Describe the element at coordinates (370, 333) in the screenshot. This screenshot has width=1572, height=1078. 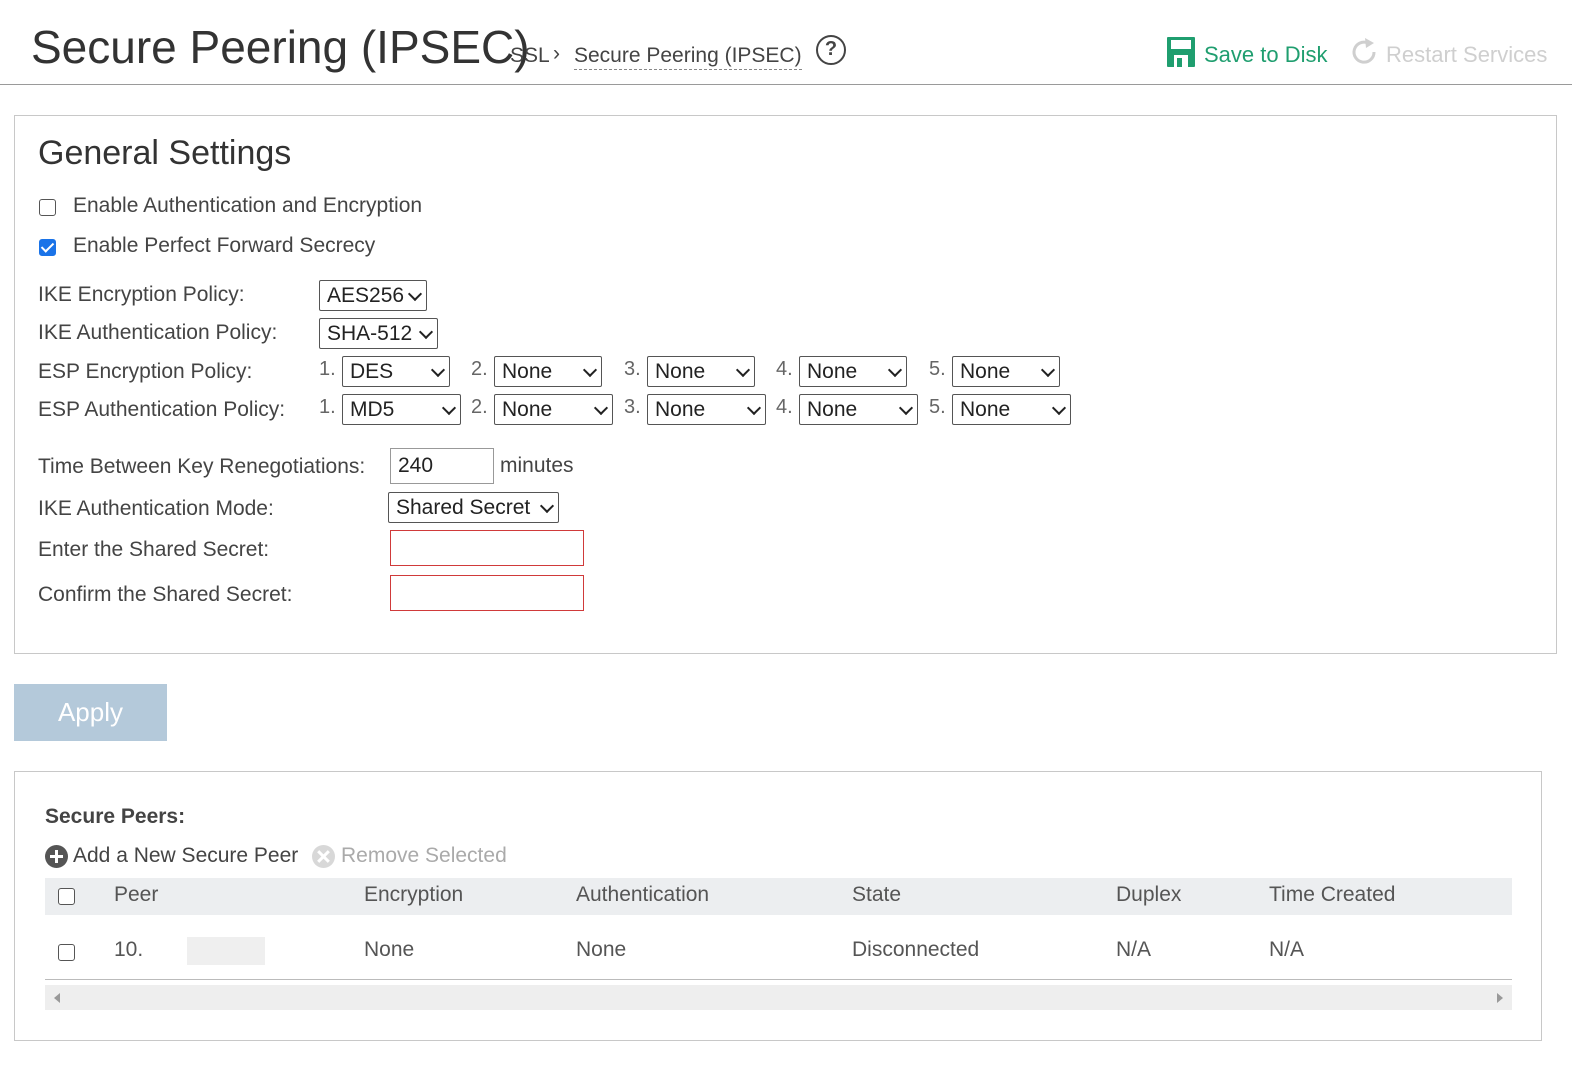
I see `ike-authentication-value: SHA-512` at that location.